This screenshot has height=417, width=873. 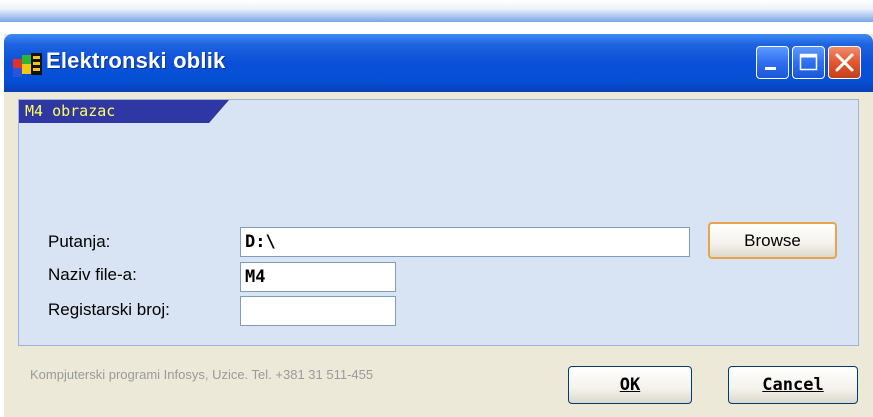 I want to click on maximize-icon, so click(x=808, y=62).